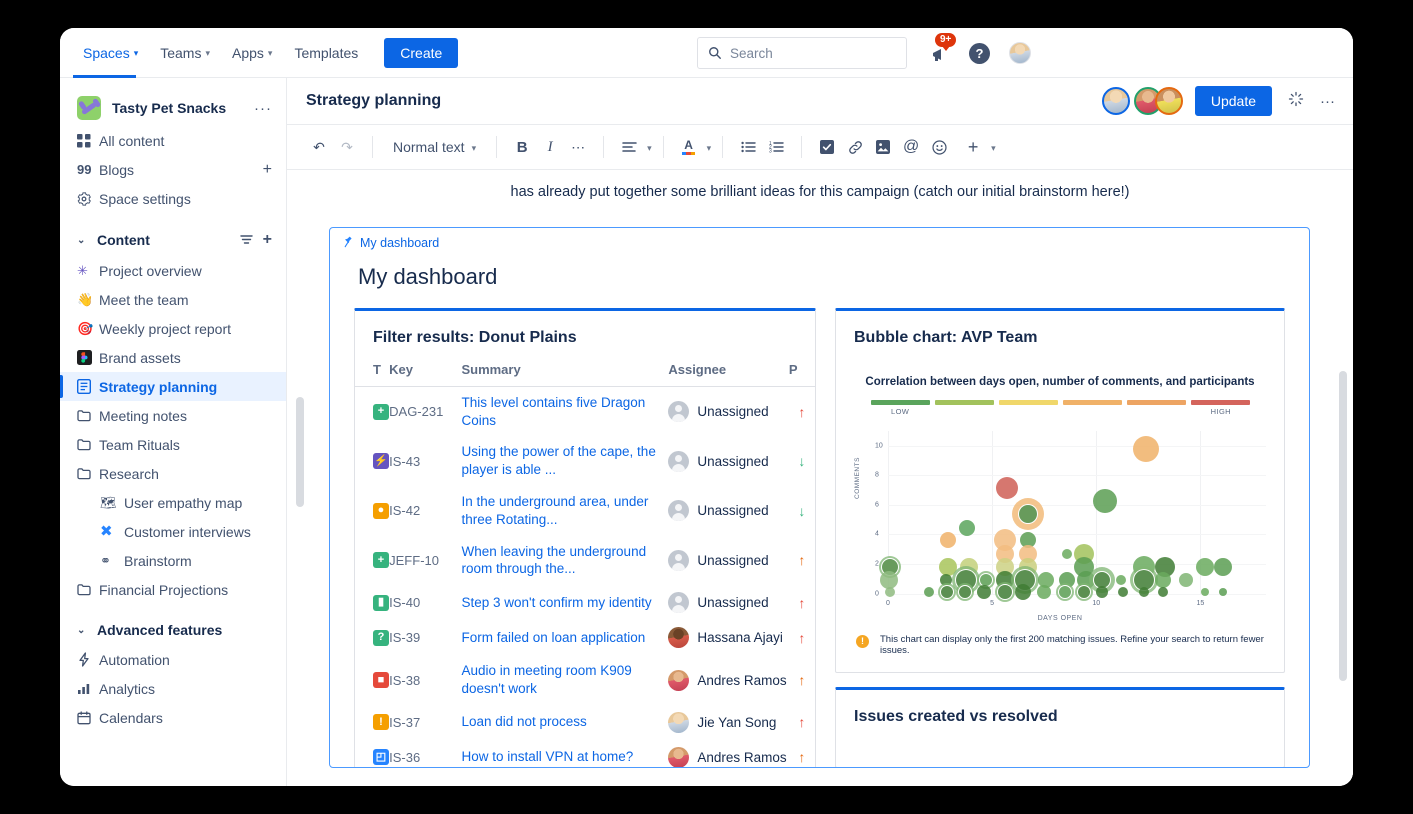  Describe the element at coordinates (748, 147) in the screenshot. I see `bullet-list-button` at that location.